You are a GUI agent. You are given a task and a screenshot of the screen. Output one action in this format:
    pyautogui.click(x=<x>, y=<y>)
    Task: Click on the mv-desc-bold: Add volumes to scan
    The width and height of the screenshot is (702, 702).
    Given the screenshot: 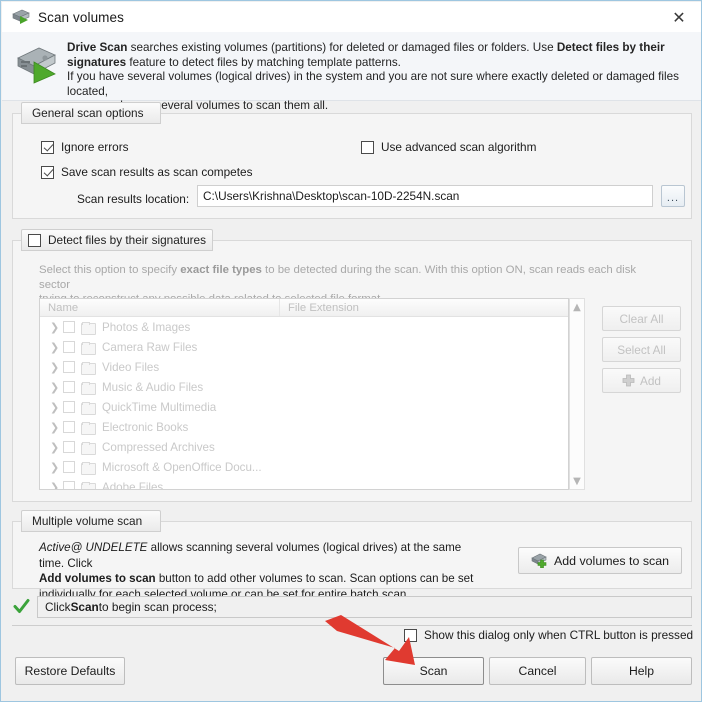 What is the action you would take?
    pyautogui.click(x=97, y=578)
    